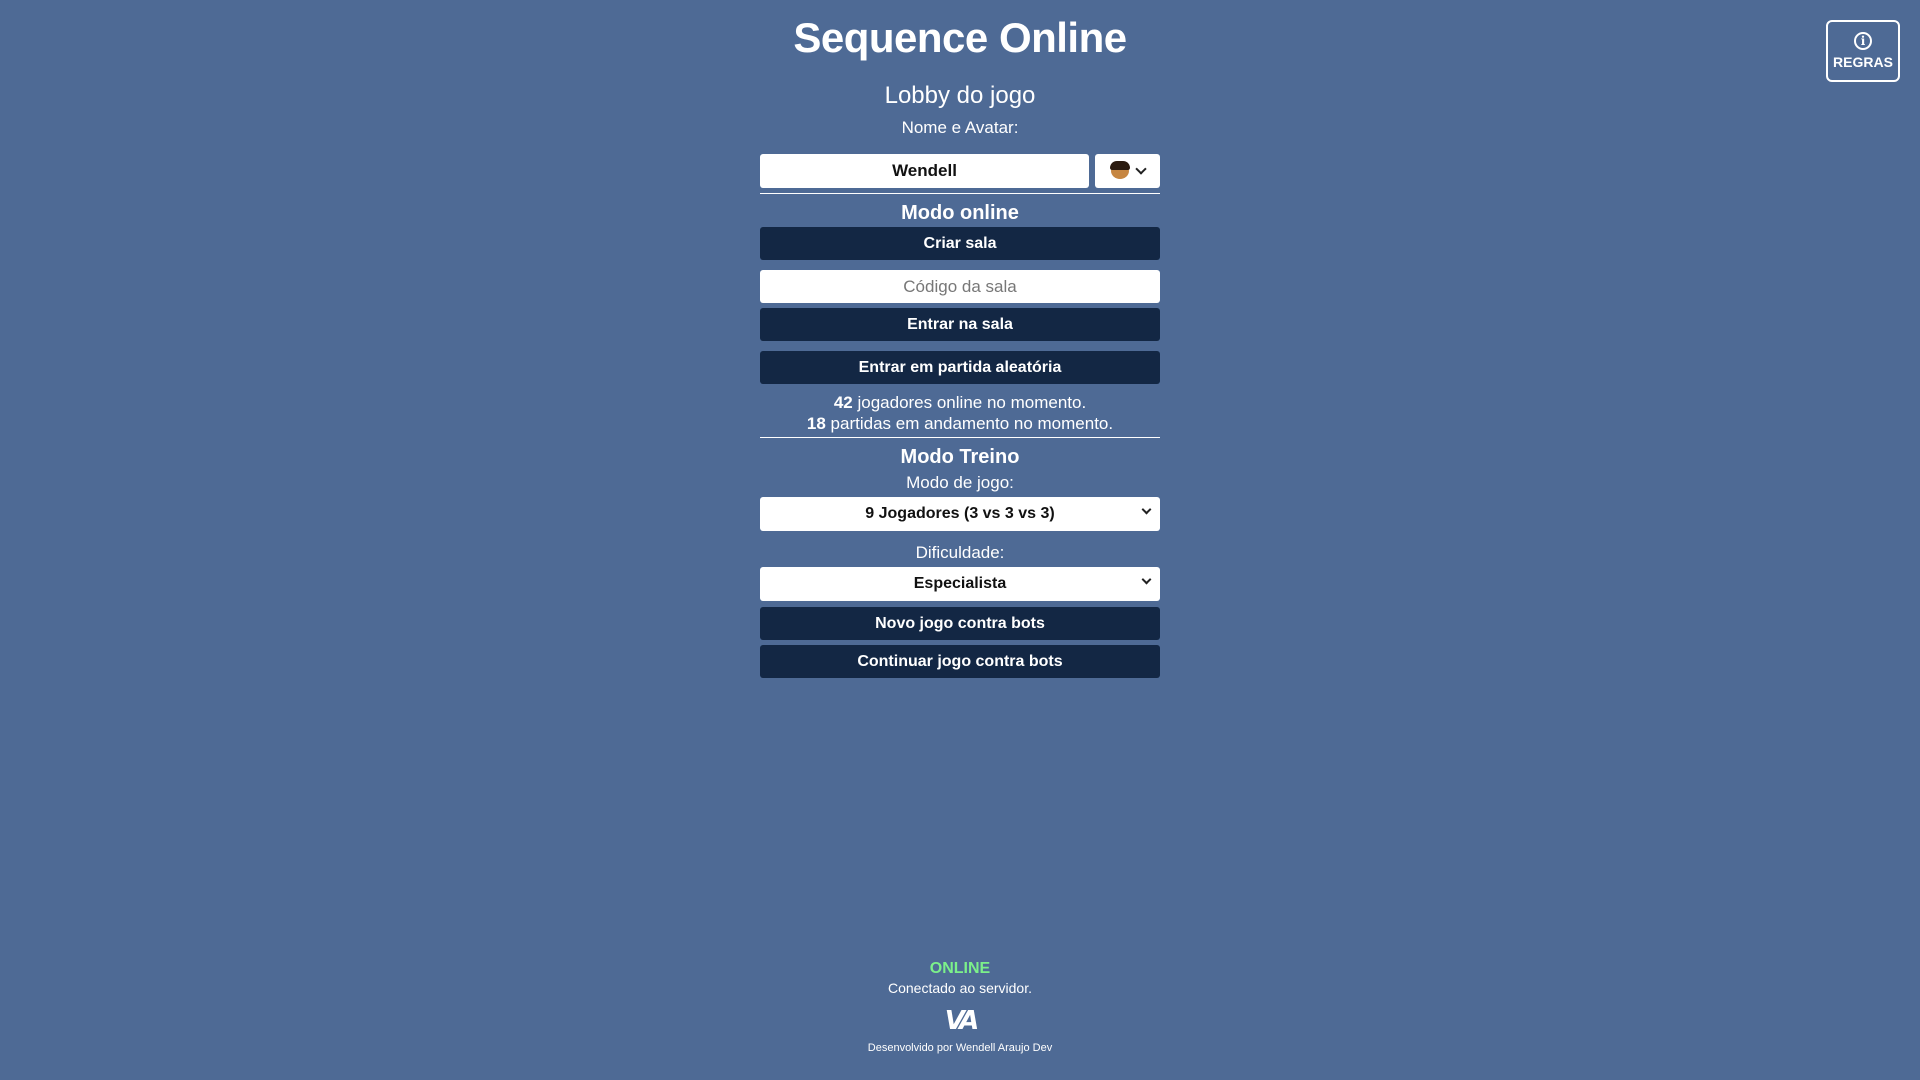  I want to click on connection-text: Conectado ao servidor., so click(960, 988).